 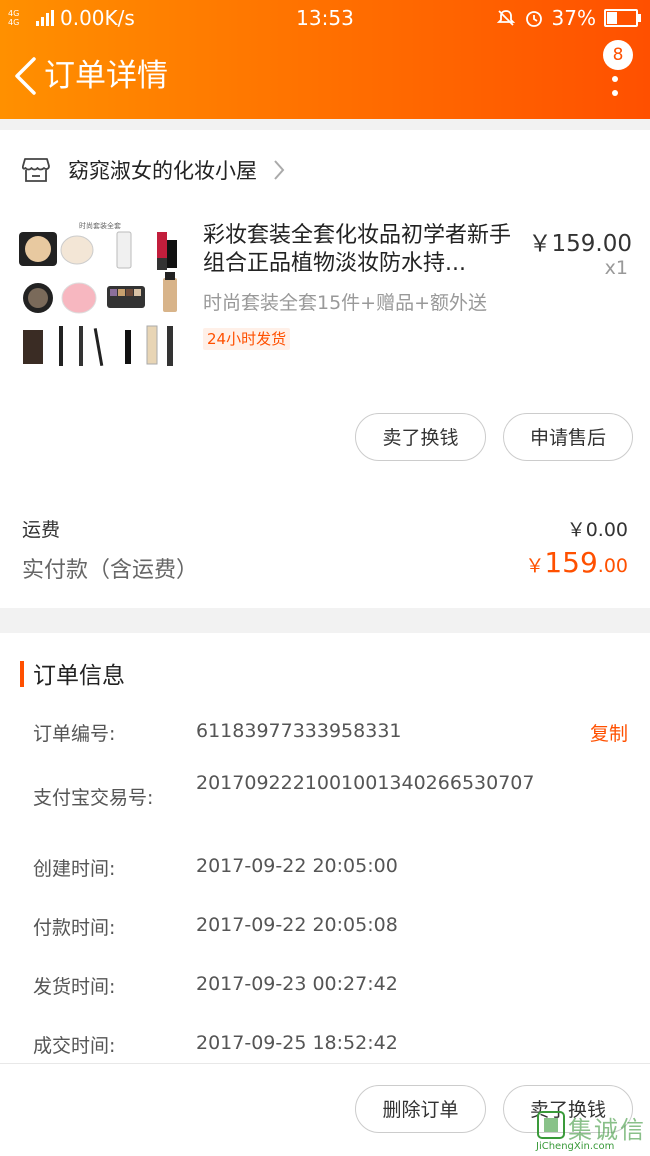 I want to click on info-label: 发货时间:, so click(x=74, y=987).